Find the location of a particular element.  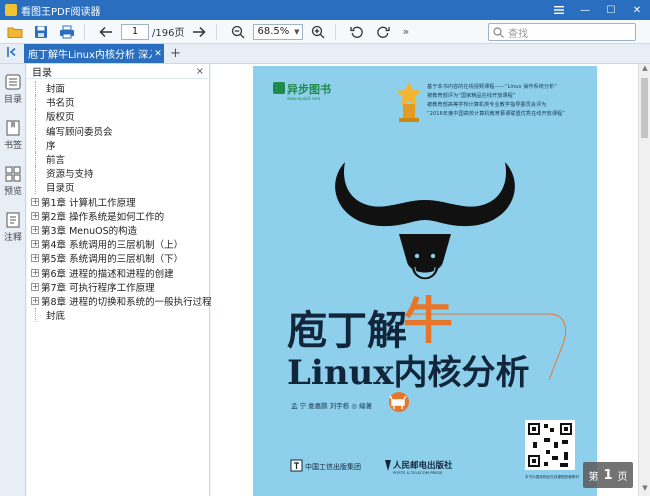

zoom-out-icon is located at coordinates (238, 31).